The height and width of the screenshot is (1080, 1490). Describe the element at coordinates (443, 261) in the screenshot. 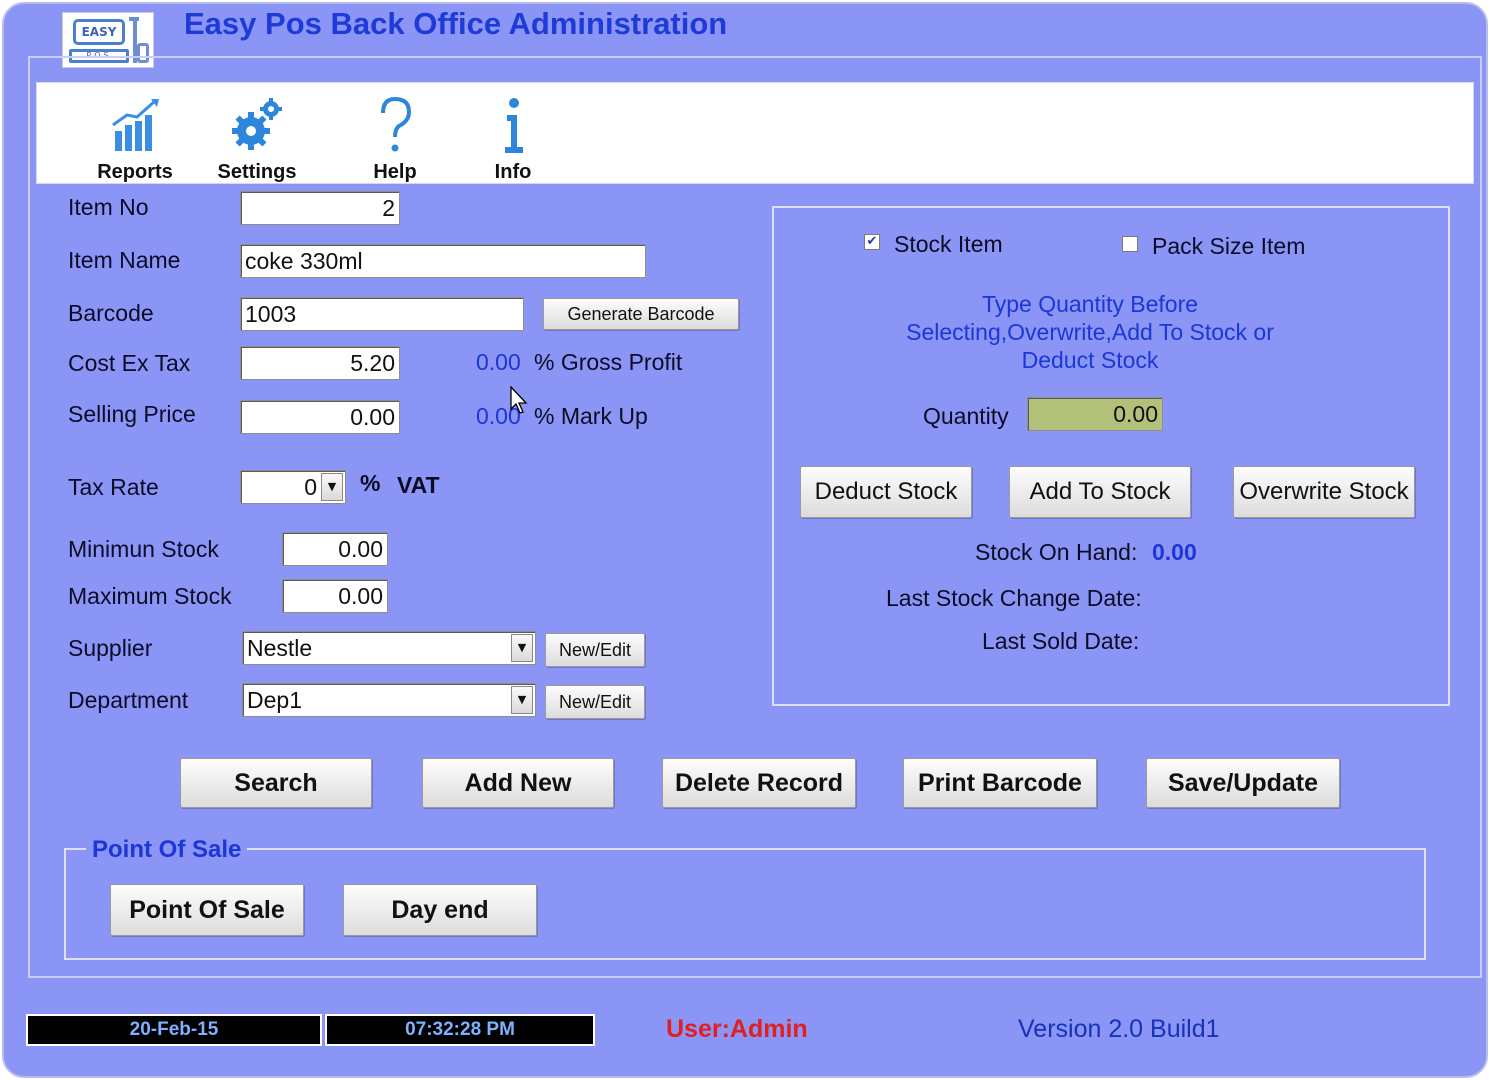

I see `item-name-input: coke 330ml` at that location.